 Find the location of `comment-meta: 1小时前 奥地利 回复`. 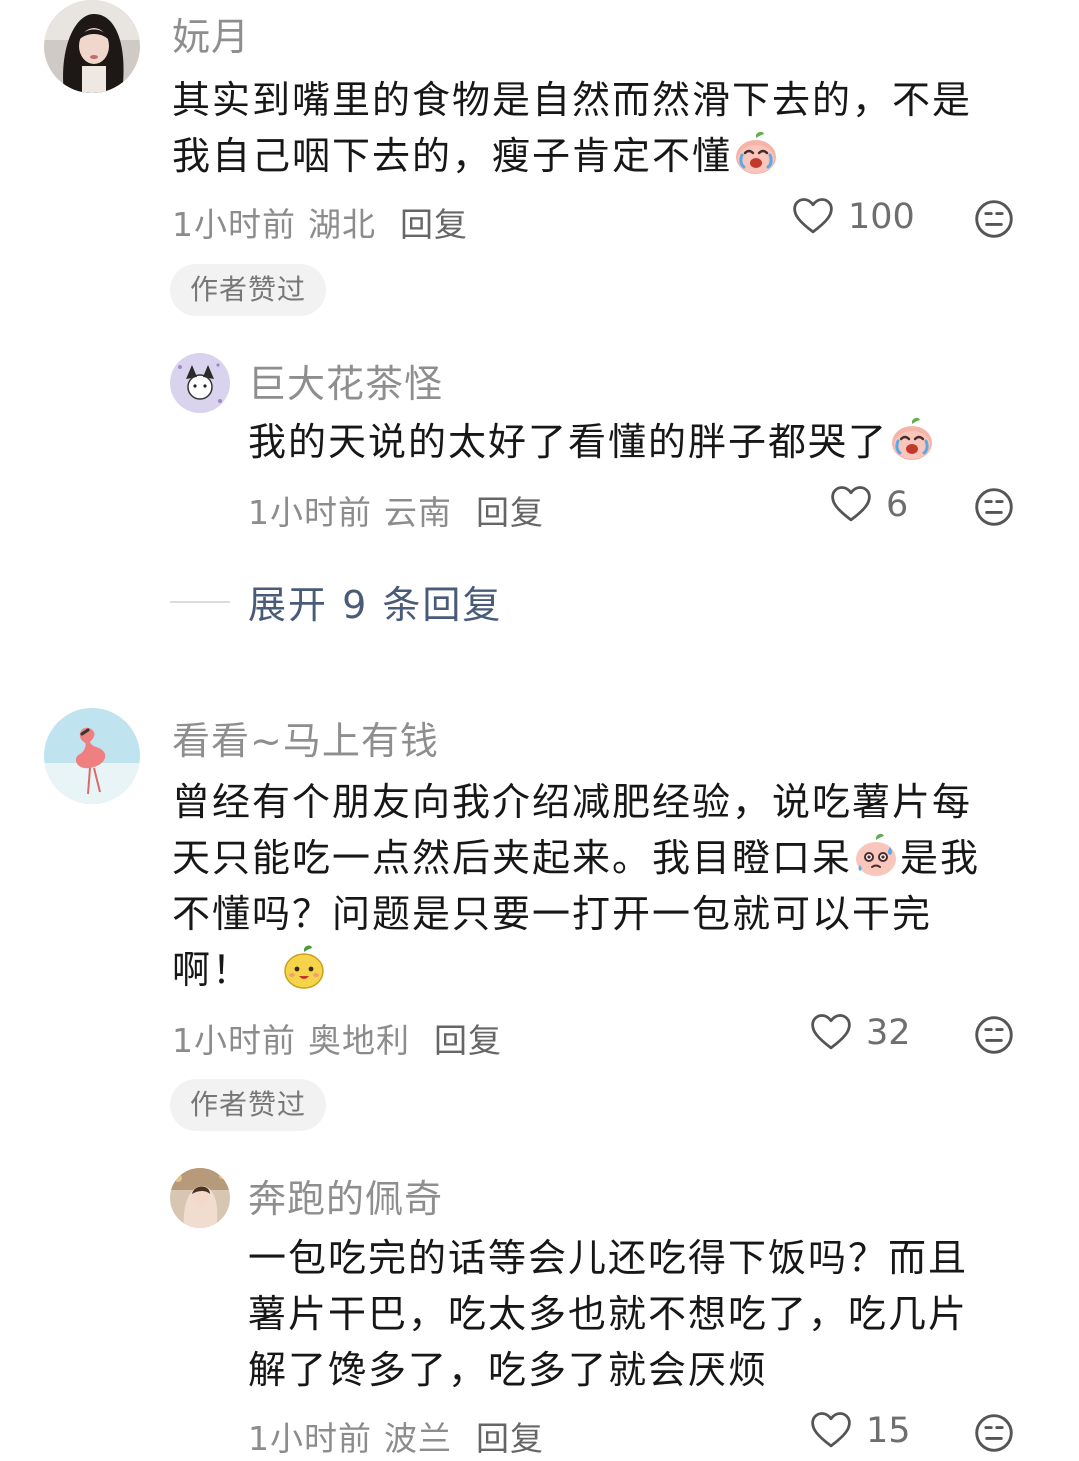

comment-meta: 1小时前 奥地利 回复 is located at coordinates (337, 1038).